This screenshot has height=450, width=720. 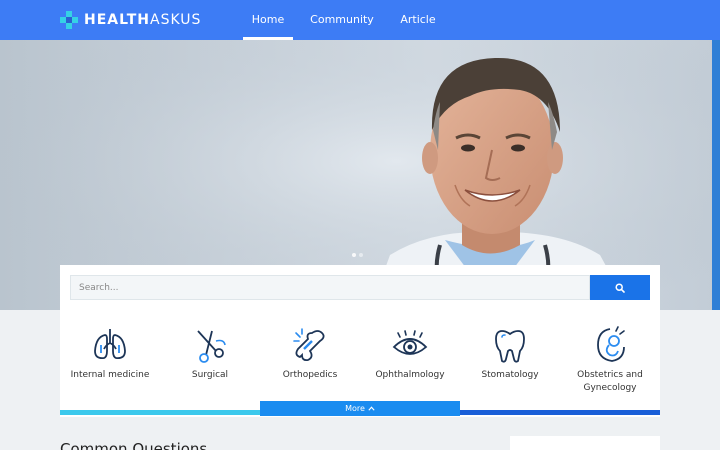 I want to click on eye-icon, so click(x=410, y=342).